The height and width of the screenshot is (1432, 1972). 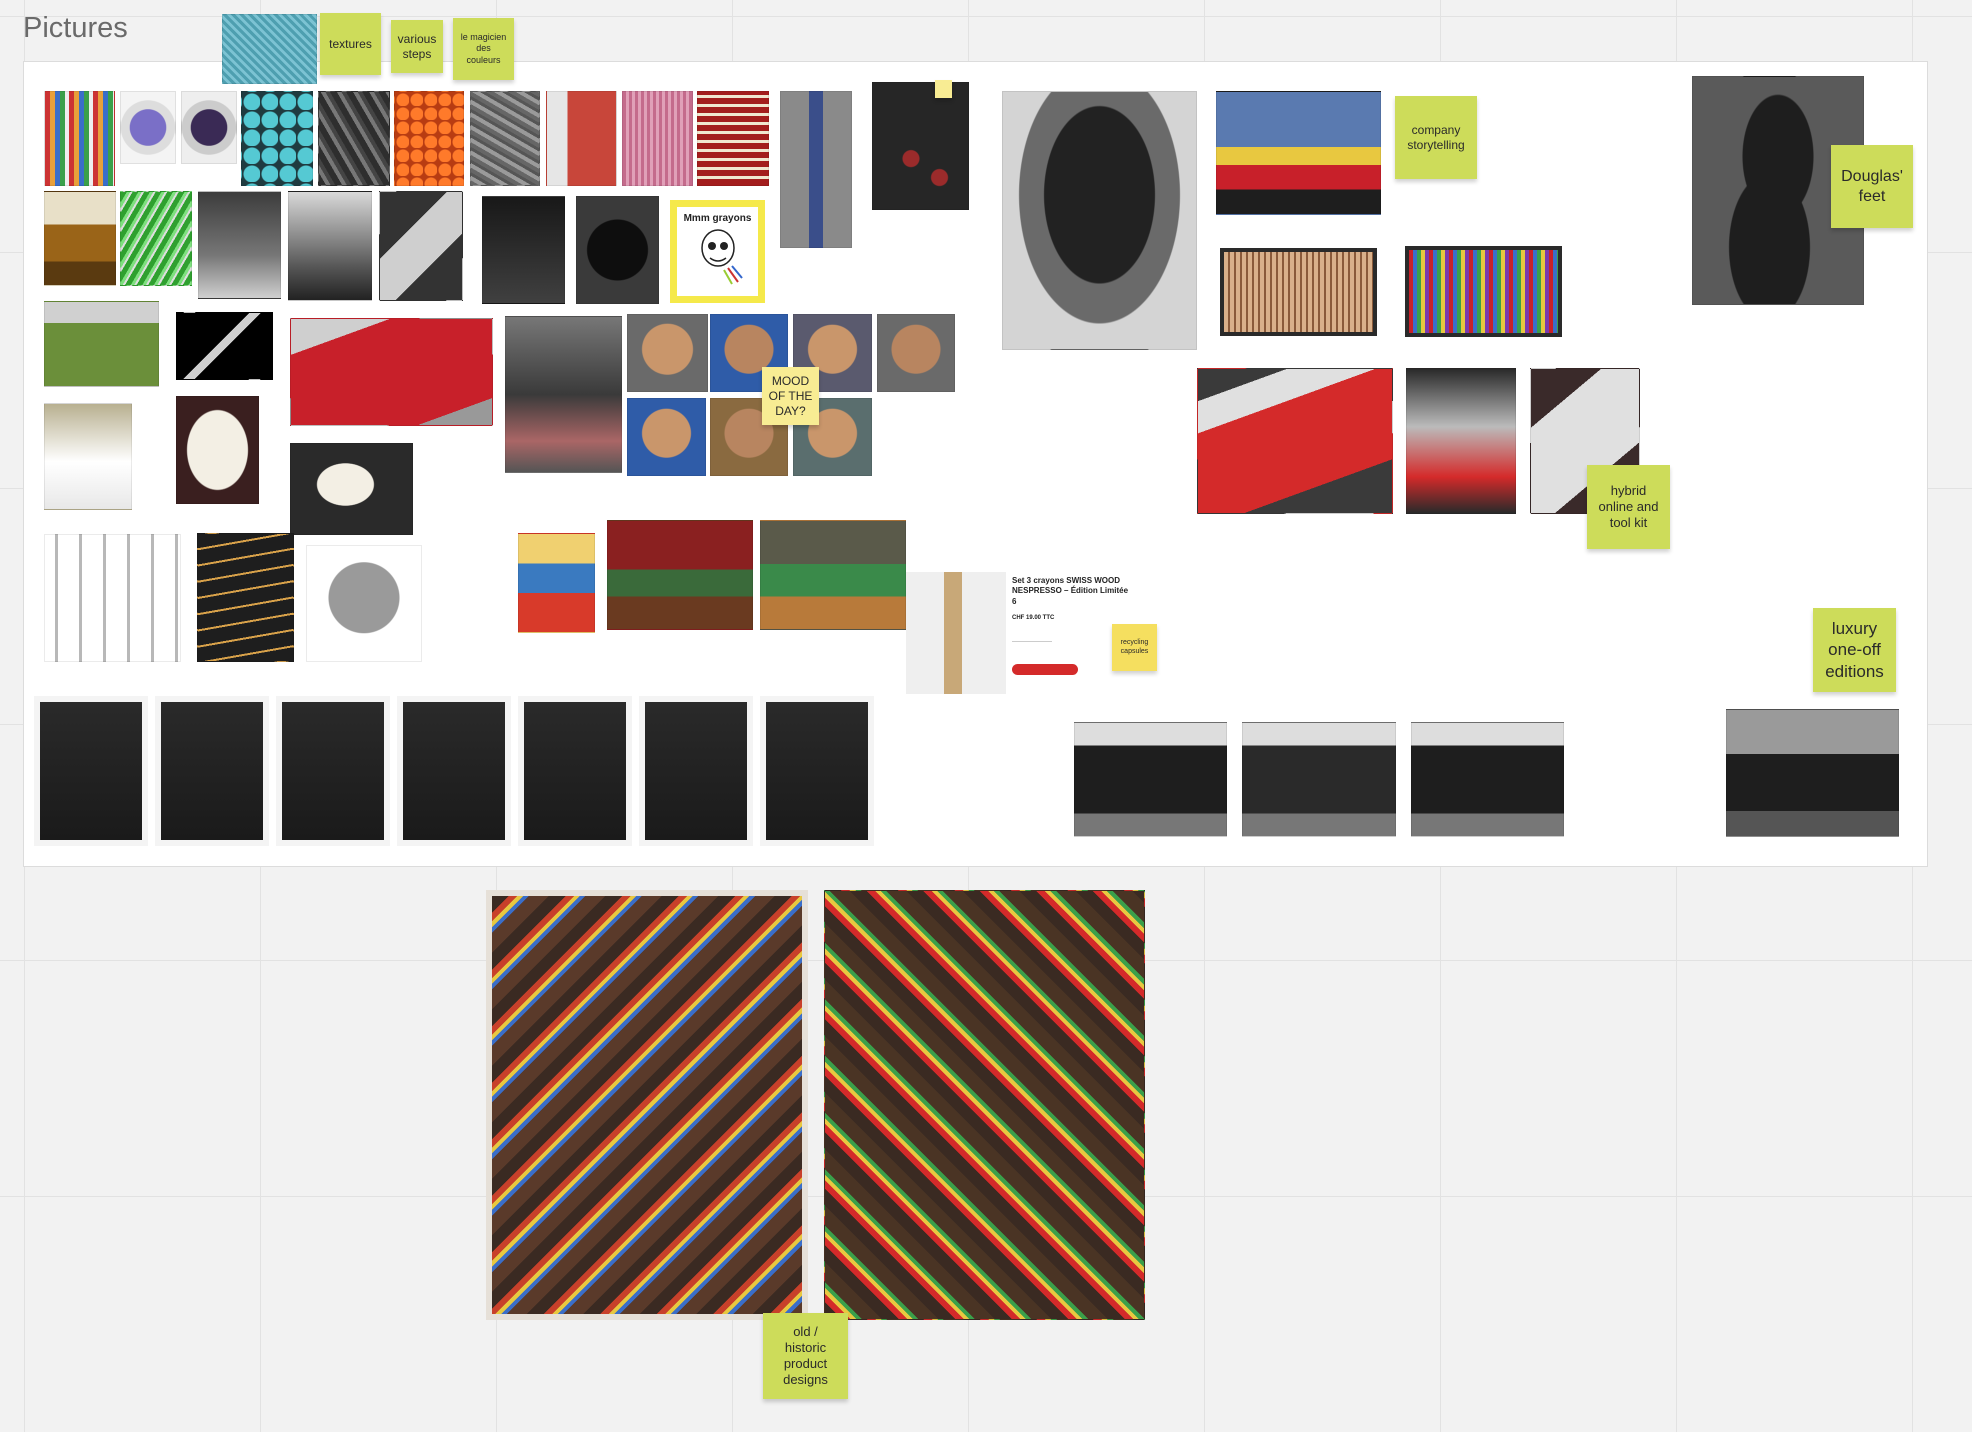 I want to click on pencil-portrait-artwork-image, so click(x=1099, y=220).